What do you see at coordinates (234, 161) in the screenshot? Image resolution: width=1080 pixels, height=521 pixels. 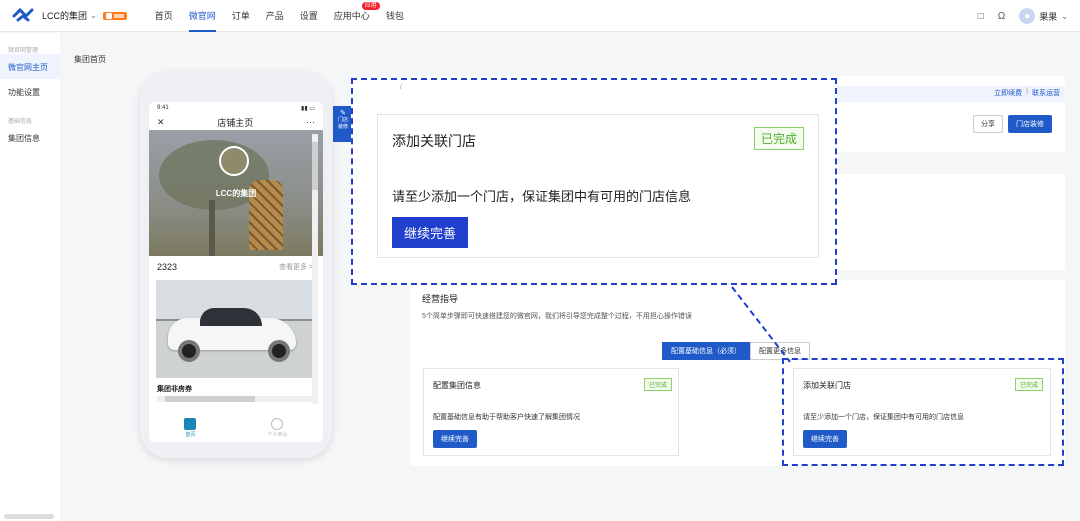 I see `store-avatar` at bounding box center [234, 161].